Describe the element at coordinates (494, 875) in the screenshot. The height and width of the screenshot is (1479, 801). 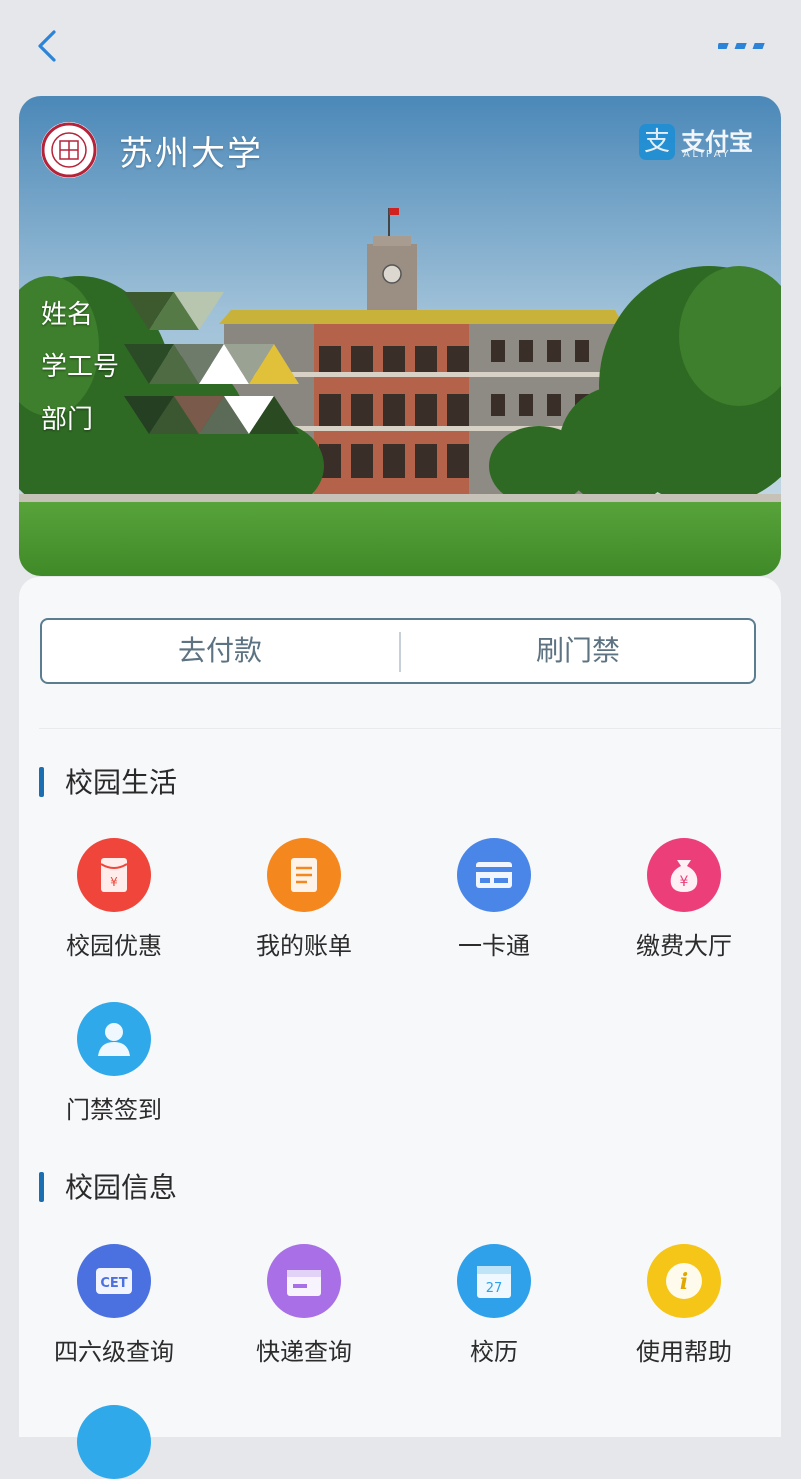
I see `card-icon` at that location.